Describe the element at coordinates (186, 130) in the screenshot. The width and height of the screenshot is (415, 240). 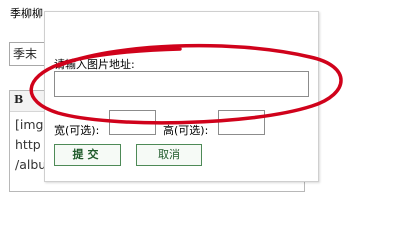
I see `height-label: 高(可选):` at that location.